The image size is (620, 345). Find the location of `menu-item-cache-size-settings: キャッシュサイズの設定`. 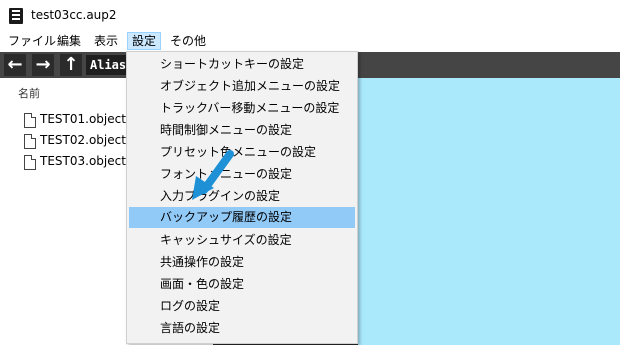

menu-item-cache-size-settings: キャッシュサイズの設定 is located at coordinates (242, 240).